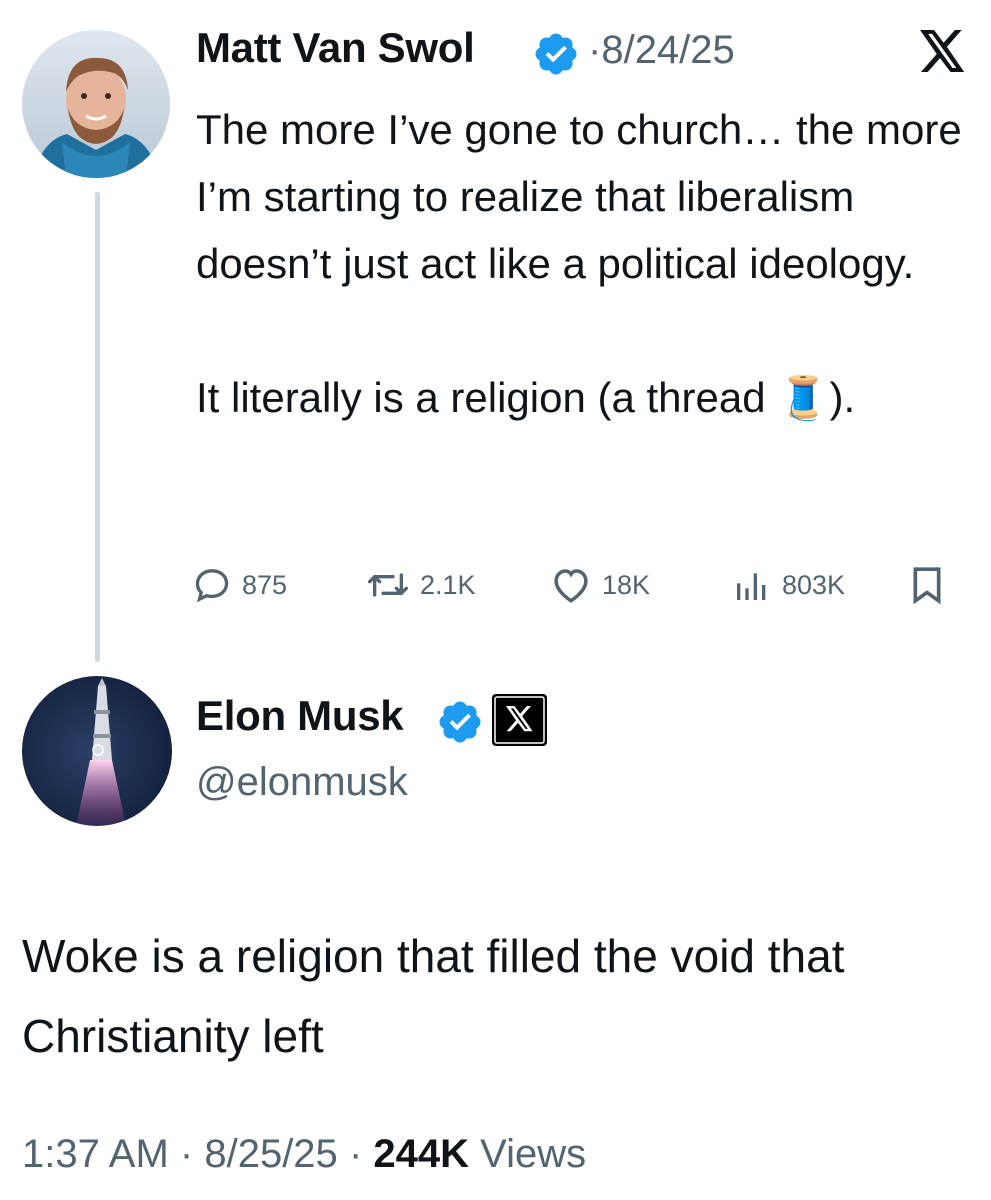 The width and height of the screenshot is (991, 1200). I want to click on tweet-time: 1:37 AM, so click(95, 1154).